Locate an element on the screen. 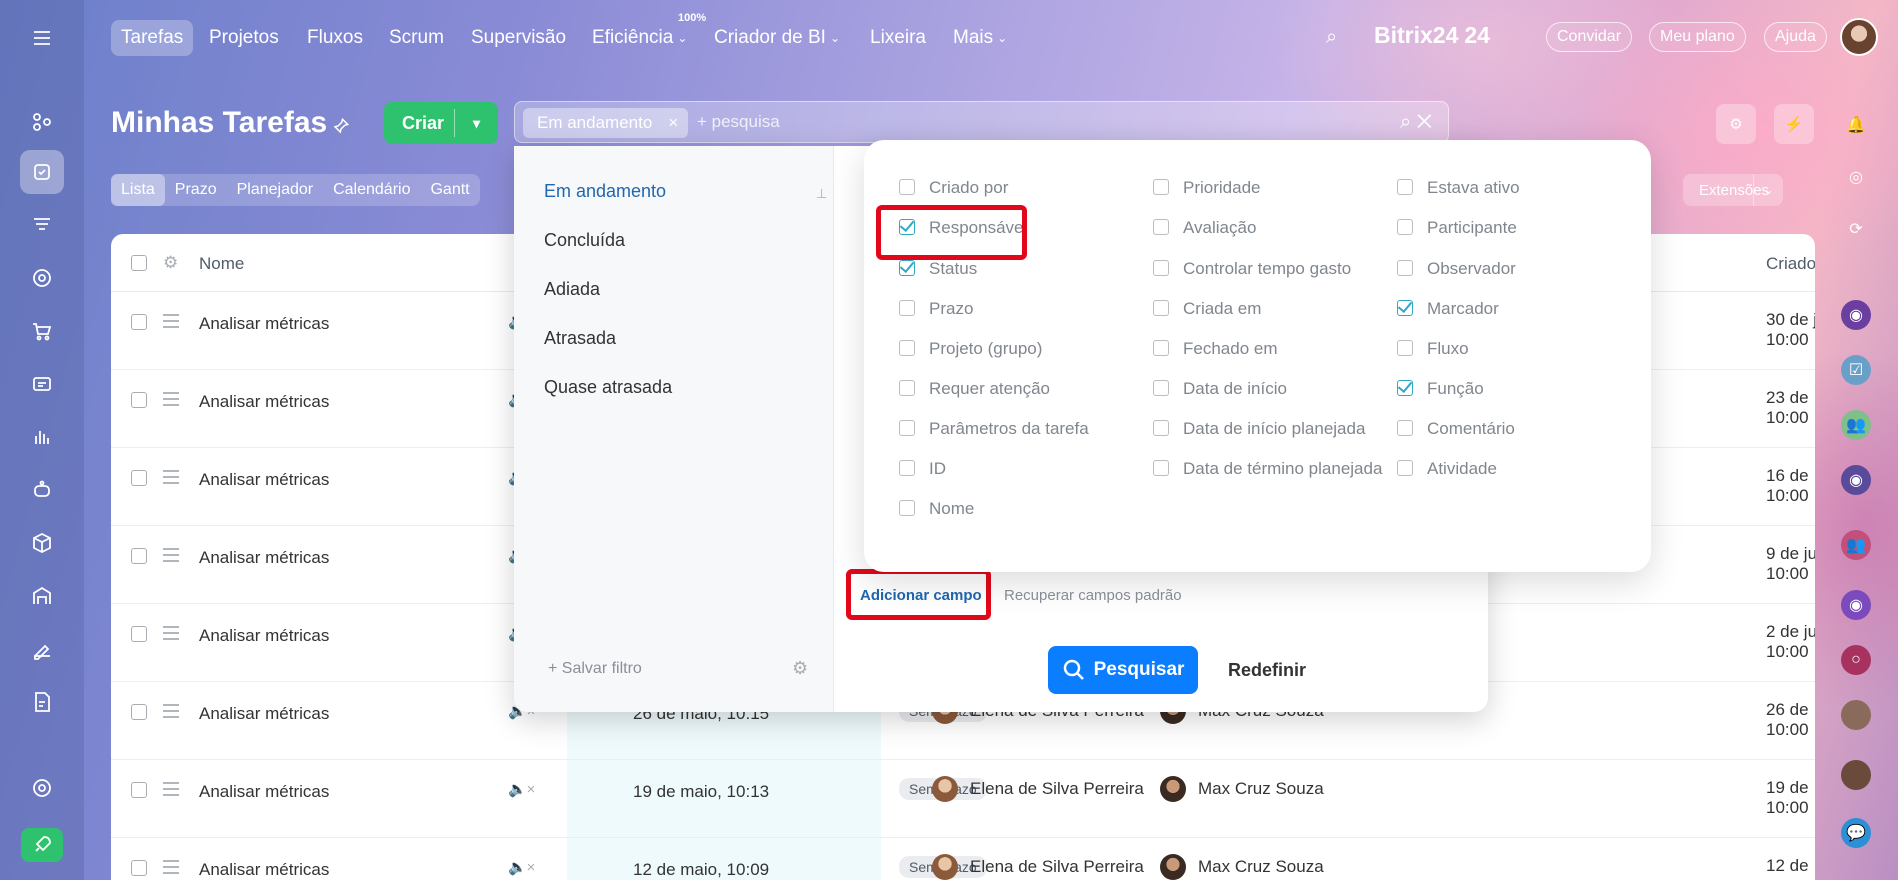  nav-tab-criador-de-bi: Criador de BI ⌄ is located at coordinates (777, 38).